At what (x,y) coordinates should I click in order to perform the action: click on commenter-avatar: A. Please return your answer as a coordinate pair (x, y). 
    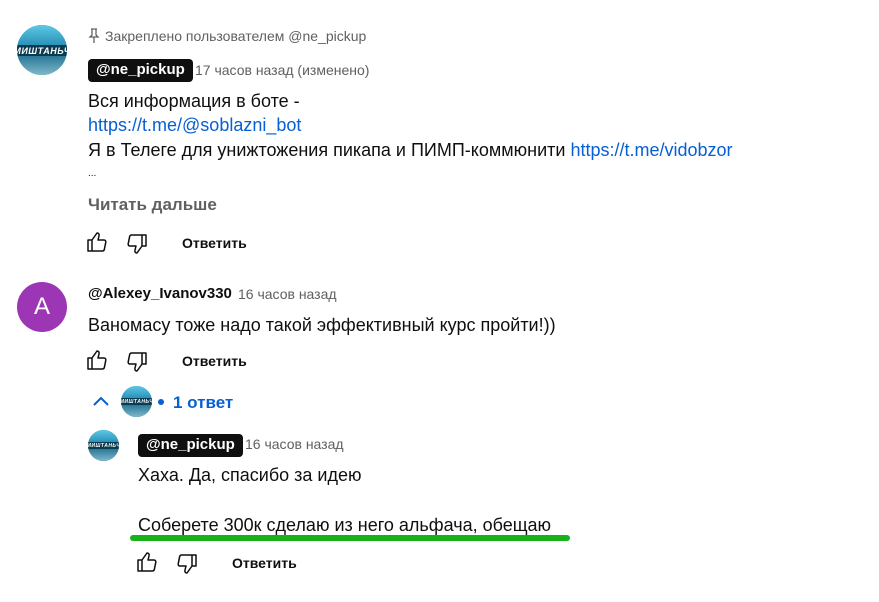
    Looking at the image, I should click on (42, 307).